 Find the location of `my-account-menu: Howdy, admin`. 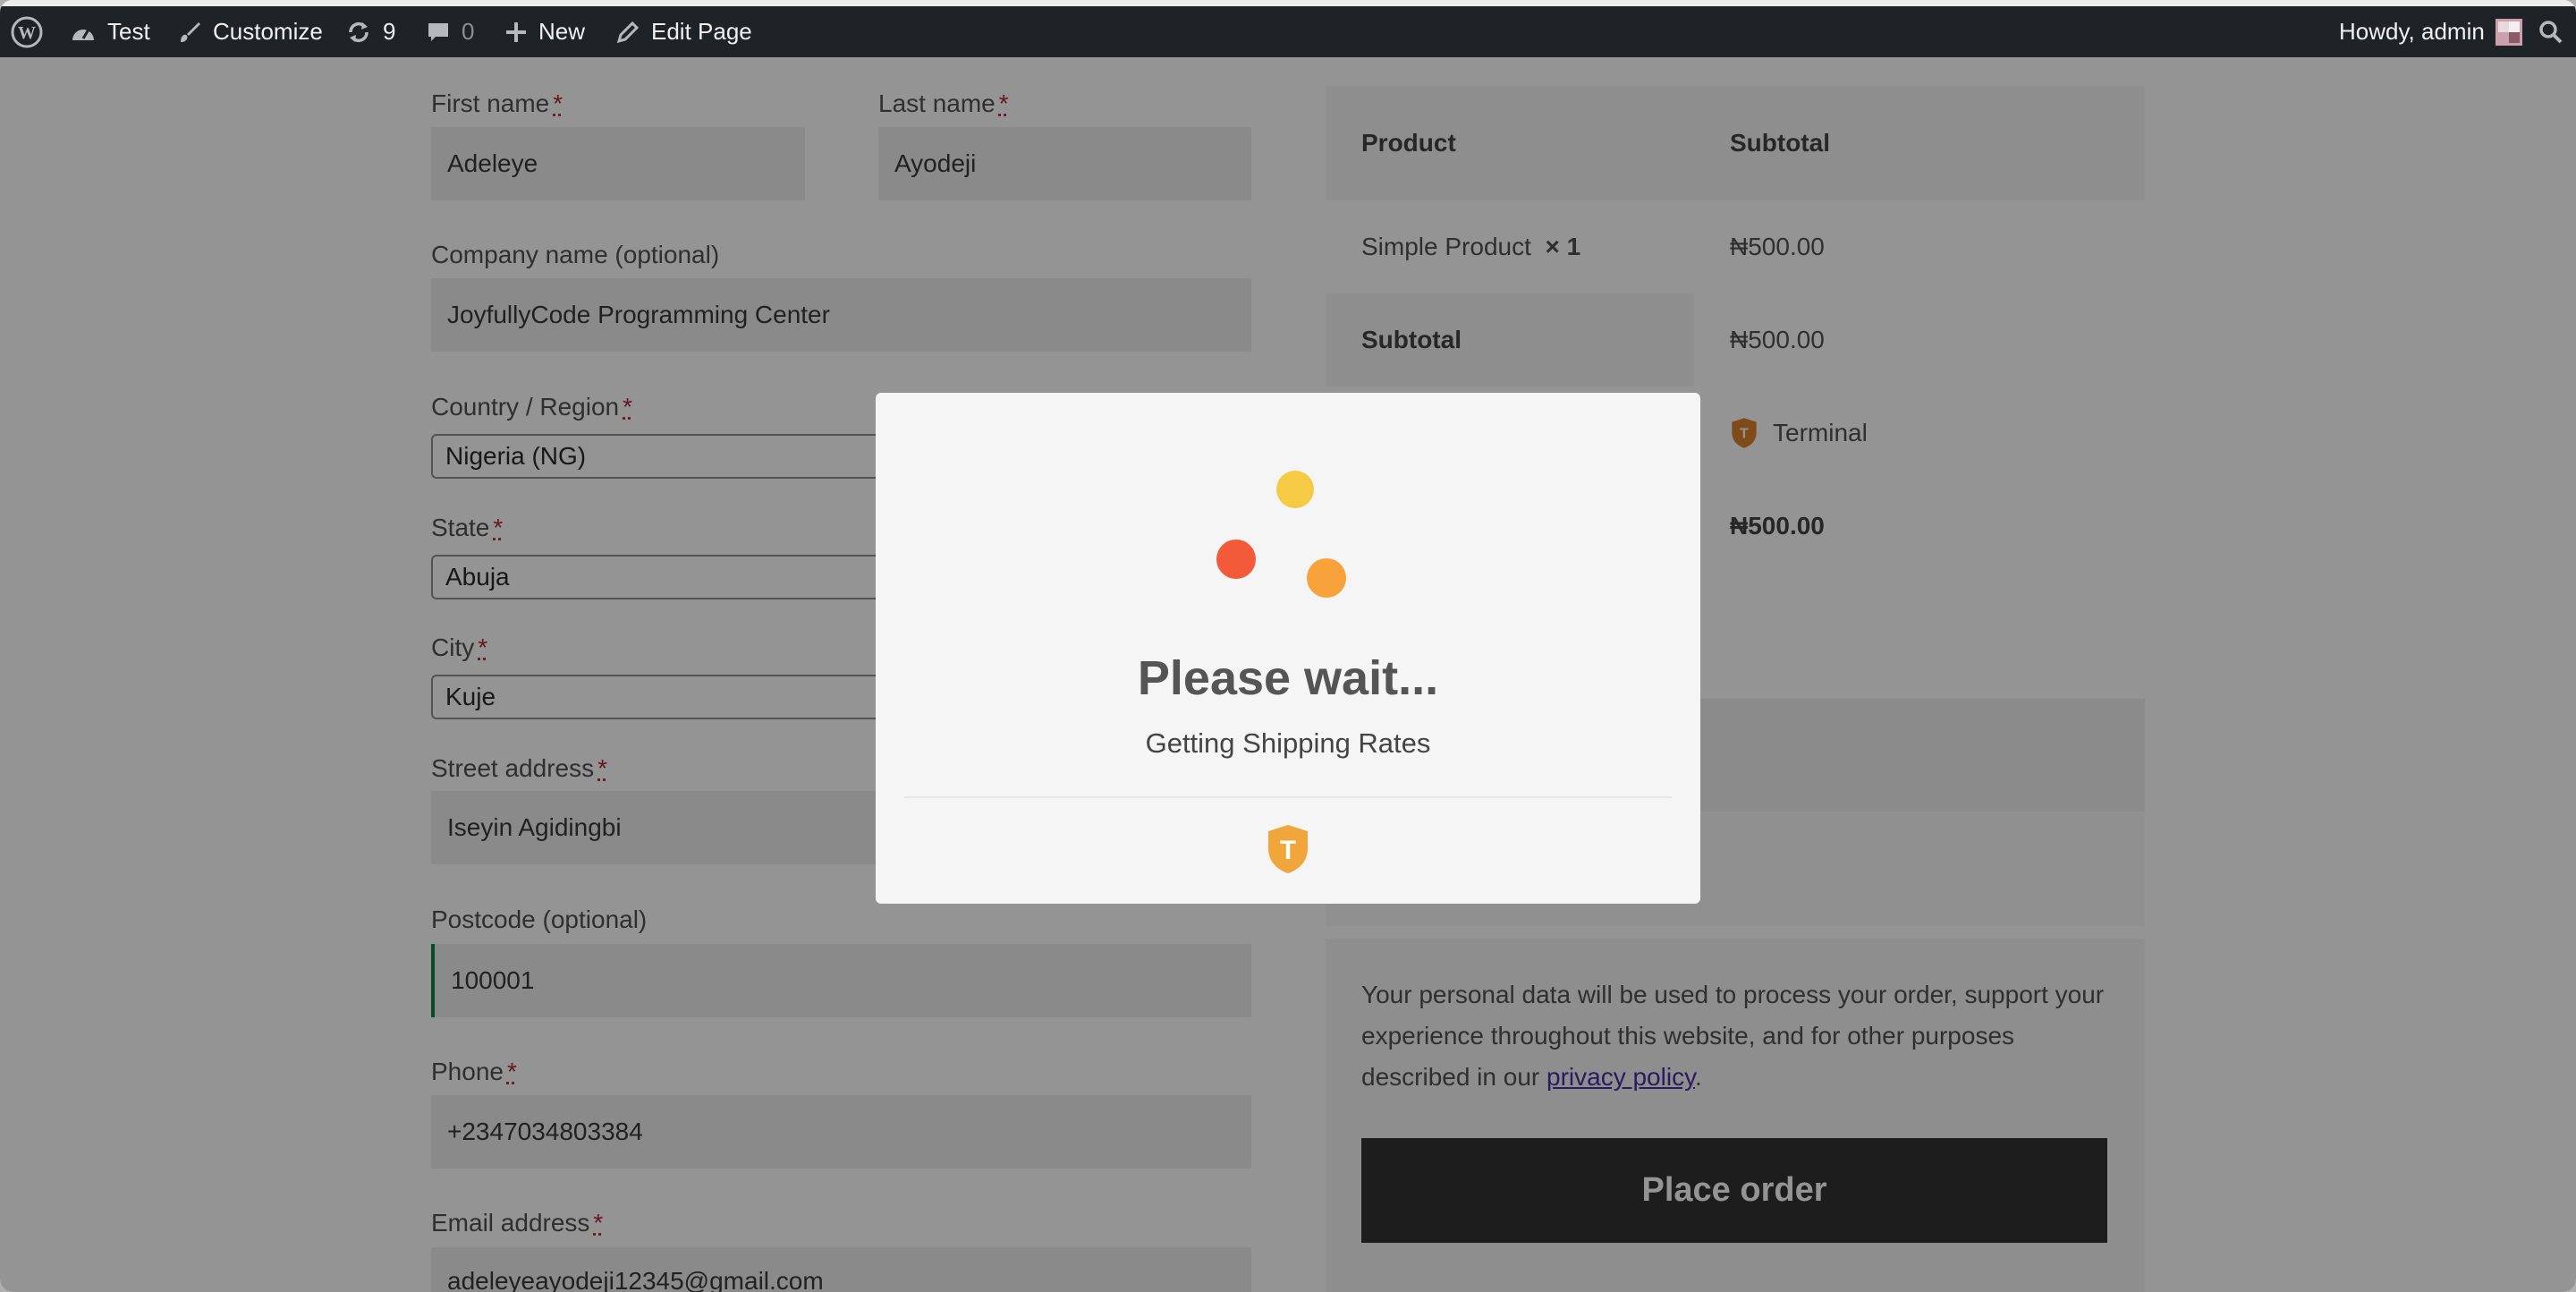

my-account-menu: Howdy, admin is located at coordinates (2430, 31).